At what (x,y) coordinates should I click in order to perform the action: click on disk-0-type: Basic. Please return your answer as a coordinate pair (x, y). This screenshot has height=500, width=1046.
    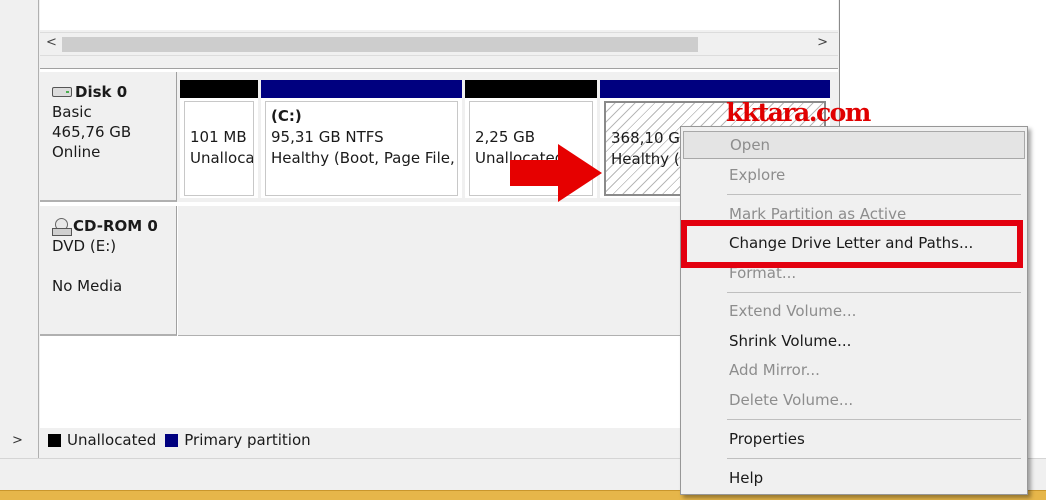
    Looking at the image, I should click on (72, 112).